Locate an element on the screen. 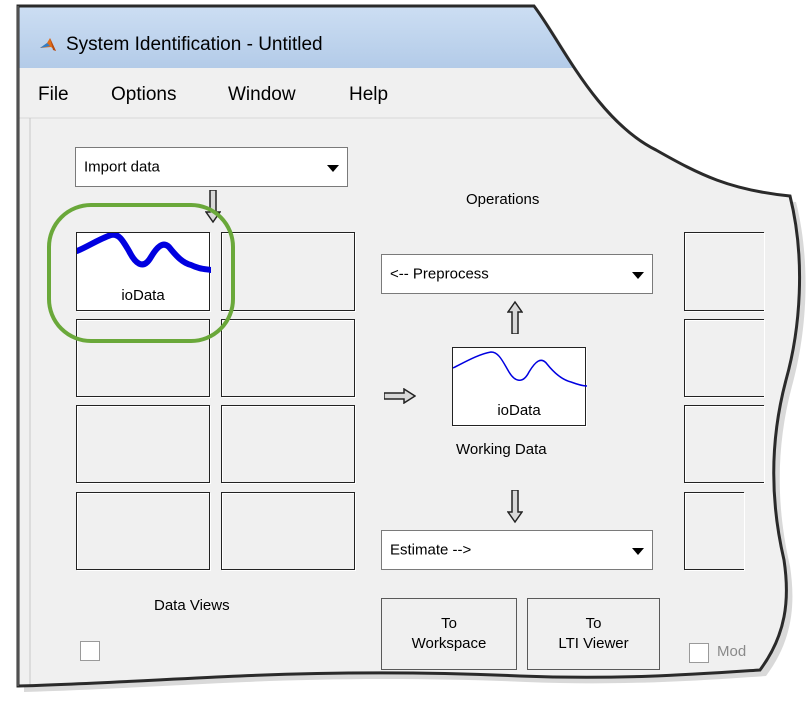 The image size is (807, 715). menu-window: Window is located at coordinates (262, 95).